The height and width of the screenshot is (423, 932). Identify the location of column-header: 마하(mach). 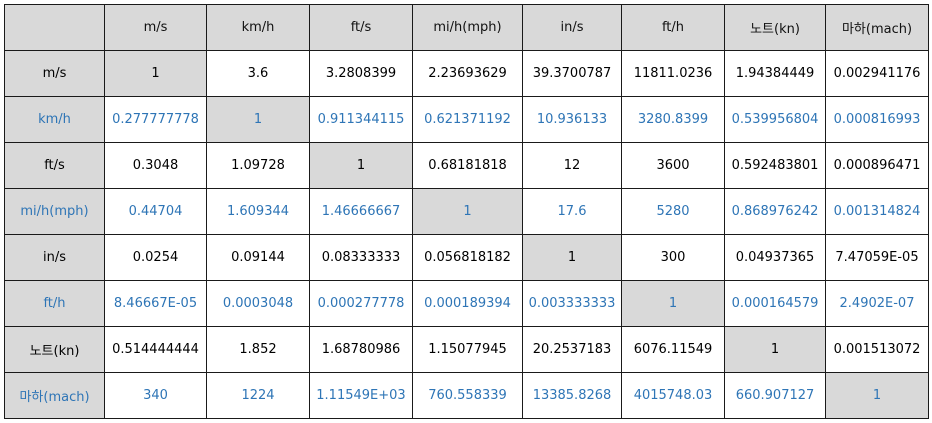
(877, 27).